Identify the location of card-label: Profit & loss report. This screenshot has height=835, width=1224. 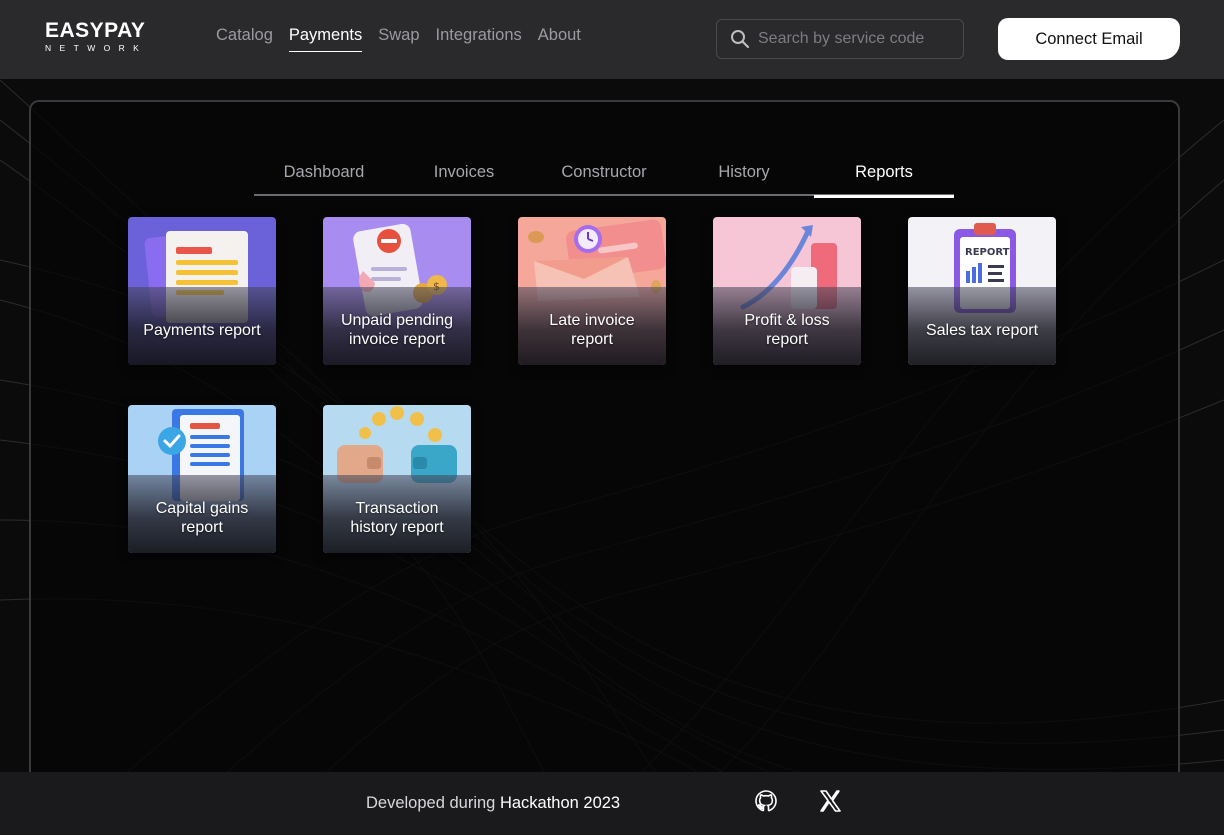
(787, 330).